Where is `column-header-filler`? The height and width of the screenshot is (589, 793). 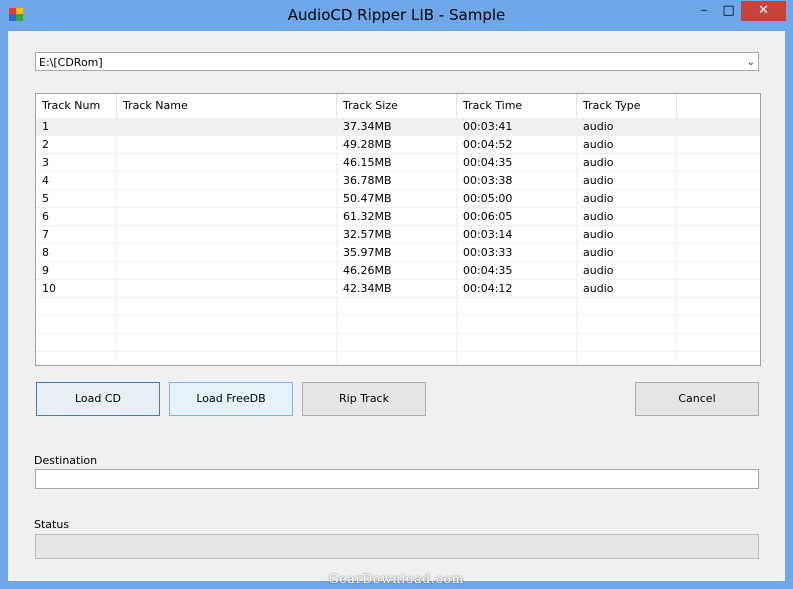 column-header-filler is located at coordinates (718, 106).